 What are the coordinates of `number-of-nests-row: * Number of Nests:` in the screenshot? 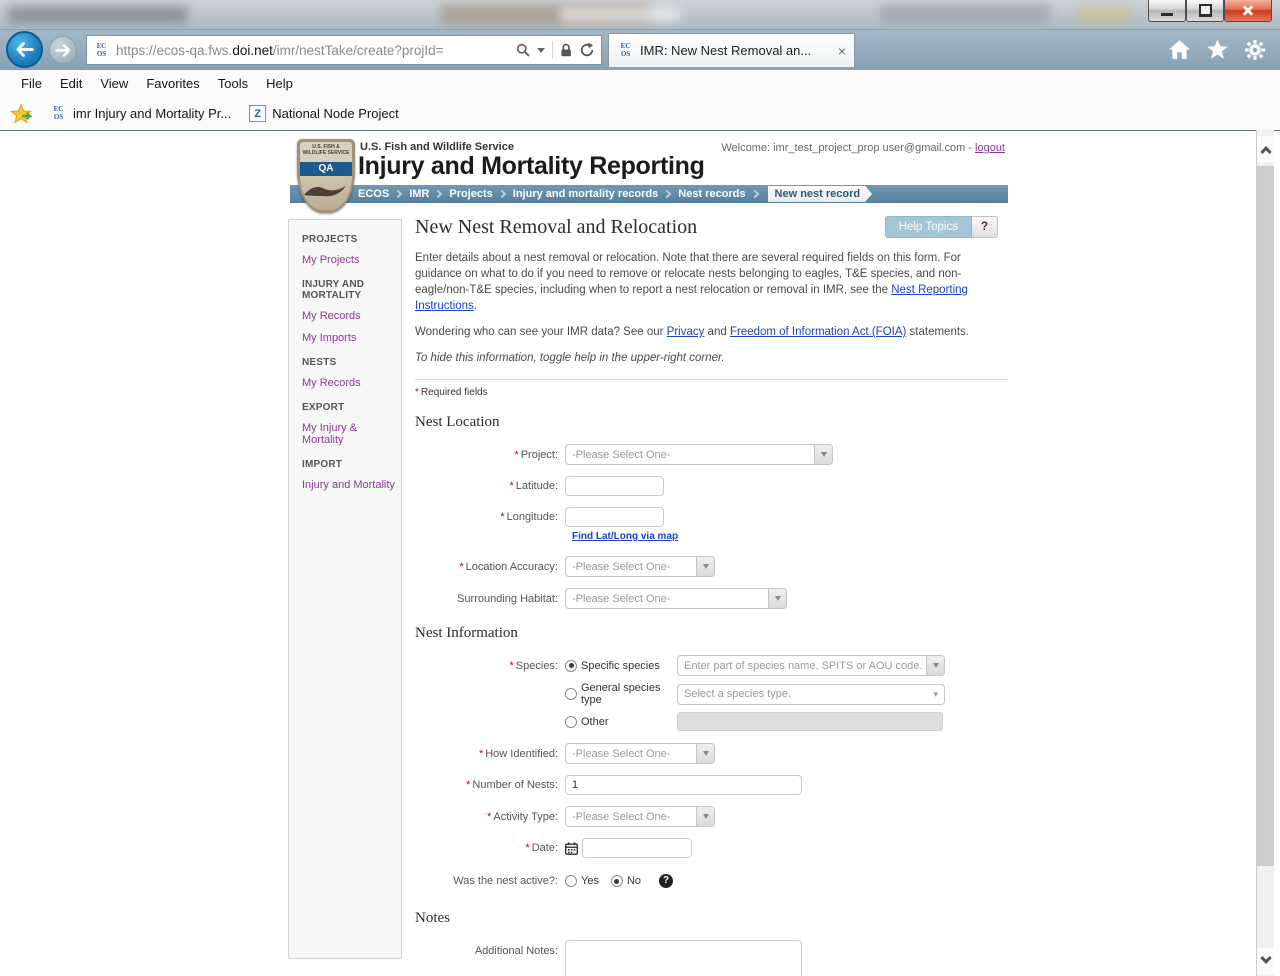 It's located at (711, 785).